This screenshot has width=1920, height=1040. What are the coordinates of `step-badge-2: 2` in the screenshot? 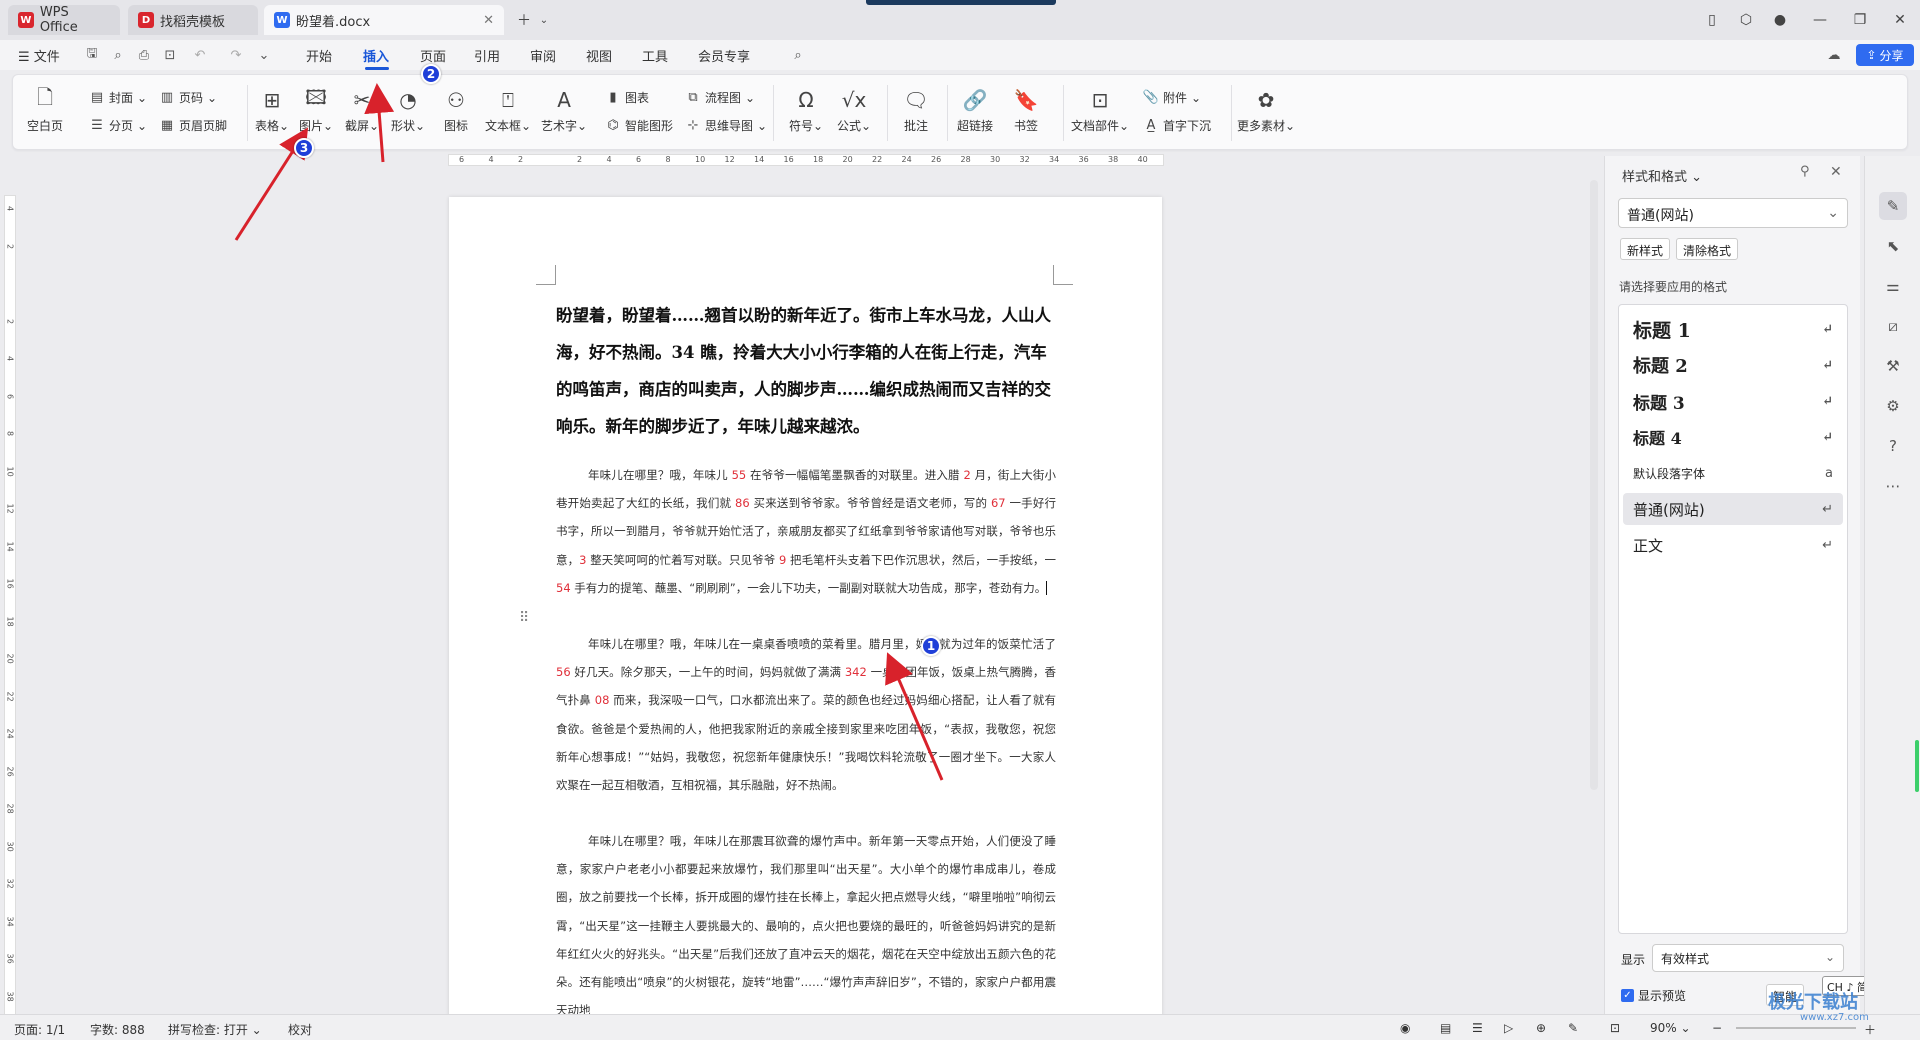 It's located at (431, 74).